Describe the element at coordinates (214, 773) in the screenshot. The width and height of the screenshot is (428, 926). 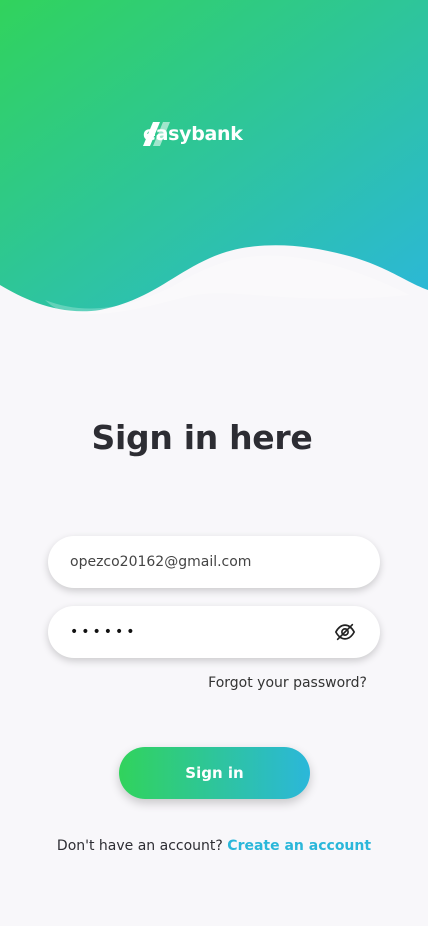
I see `sign-in-button: Sign in` at that location.